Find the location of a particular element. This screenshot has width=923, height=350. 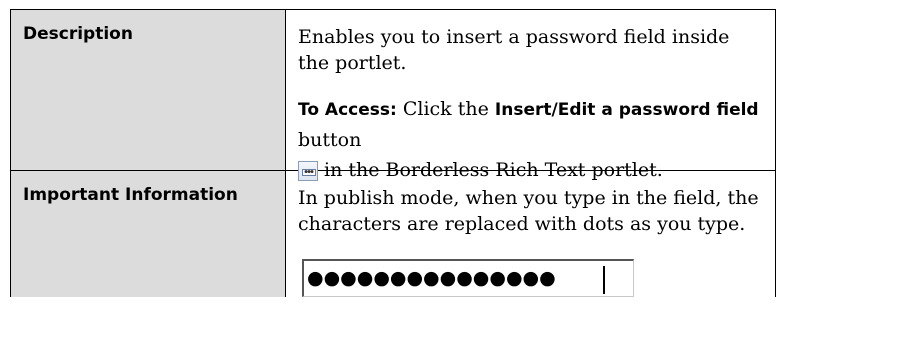

access-text-before: Click the is located at coordinates (445, 109).